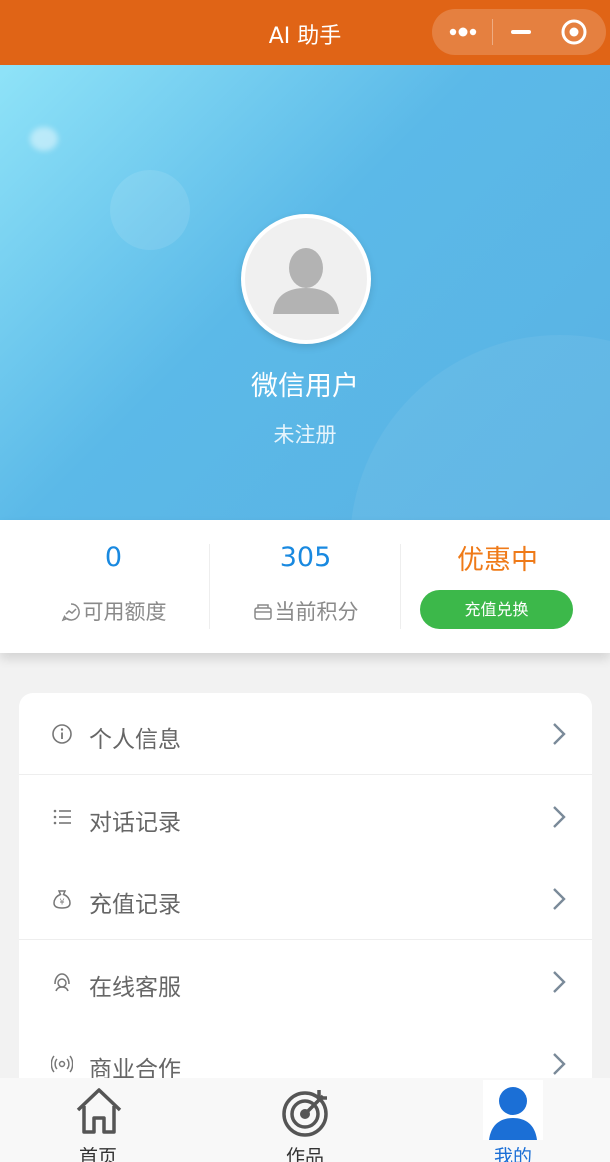 The height and width of the screenshot is (1162, 610). What do you see at coordinates (135, 905) in the screenshot?
I see `menu-item-label: 充值记录` at bounding box center [135, 905].